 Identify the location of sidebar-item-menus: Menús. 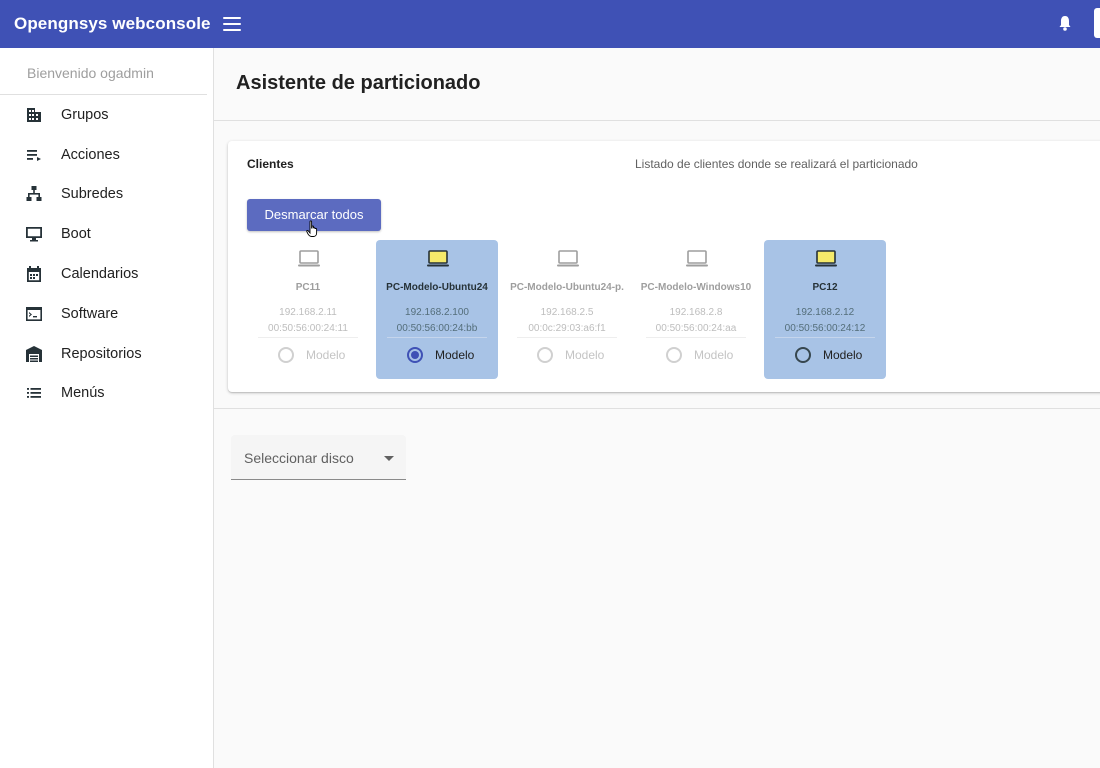
(106, 394).